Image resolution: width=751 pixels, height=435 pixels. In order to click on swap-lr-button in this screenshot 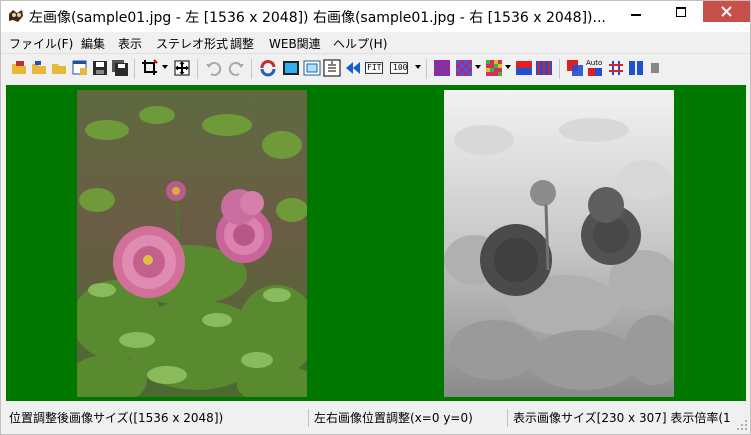, I will do `click(268, 68)`.